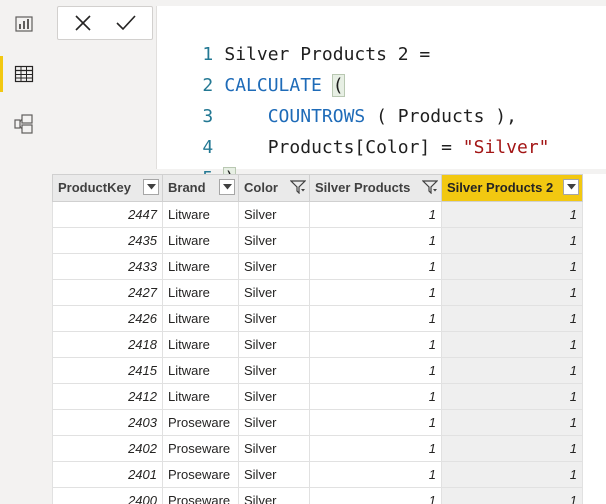 This screenshot has height=504, width=606. What do you see at coordinates (107, 318) in the screenshot?
I see `table-cell-productkey: 2426` at bounding box center [107, 318].